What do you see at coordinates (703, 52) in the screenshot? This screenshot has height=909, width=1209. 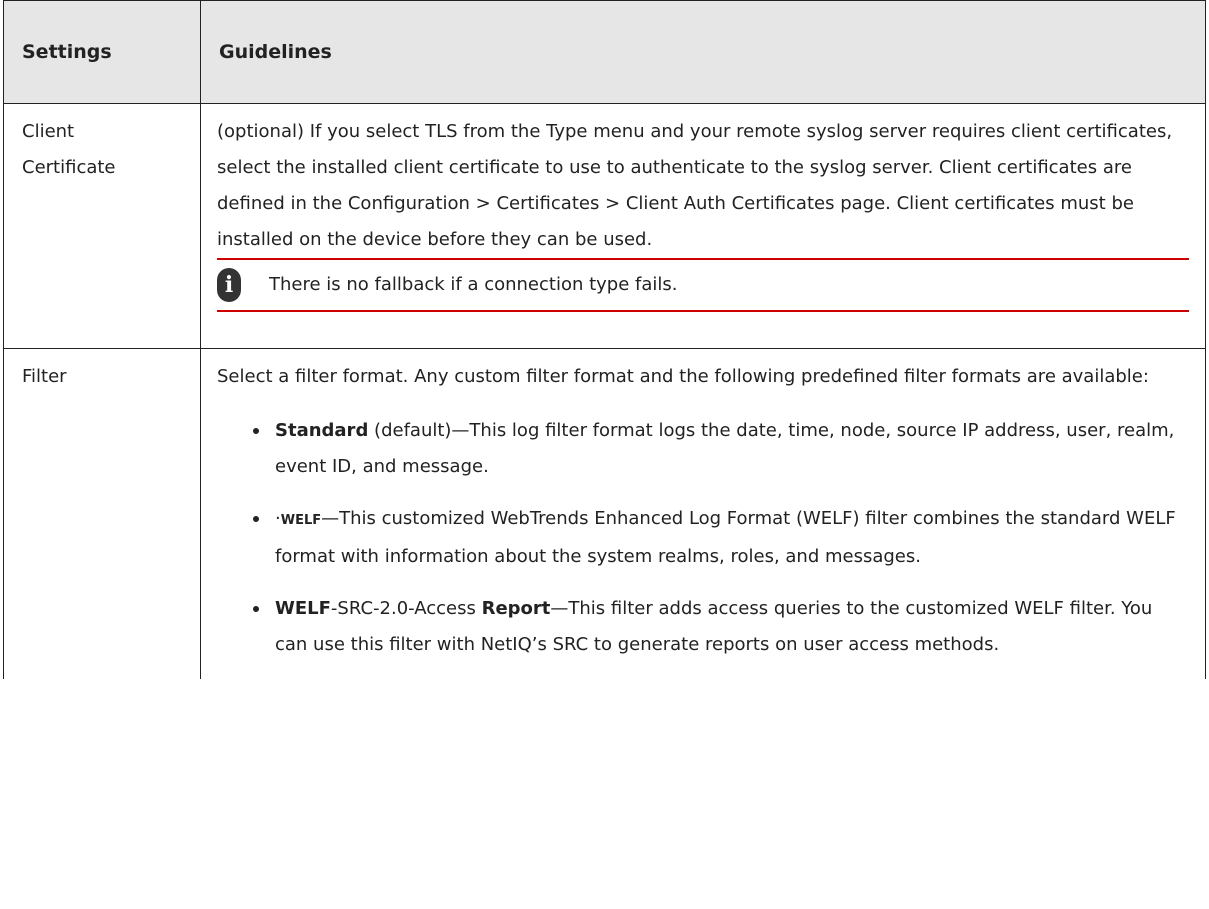 I see `guidelines-column-header: Guidelines` at bounding box center [703, 52].